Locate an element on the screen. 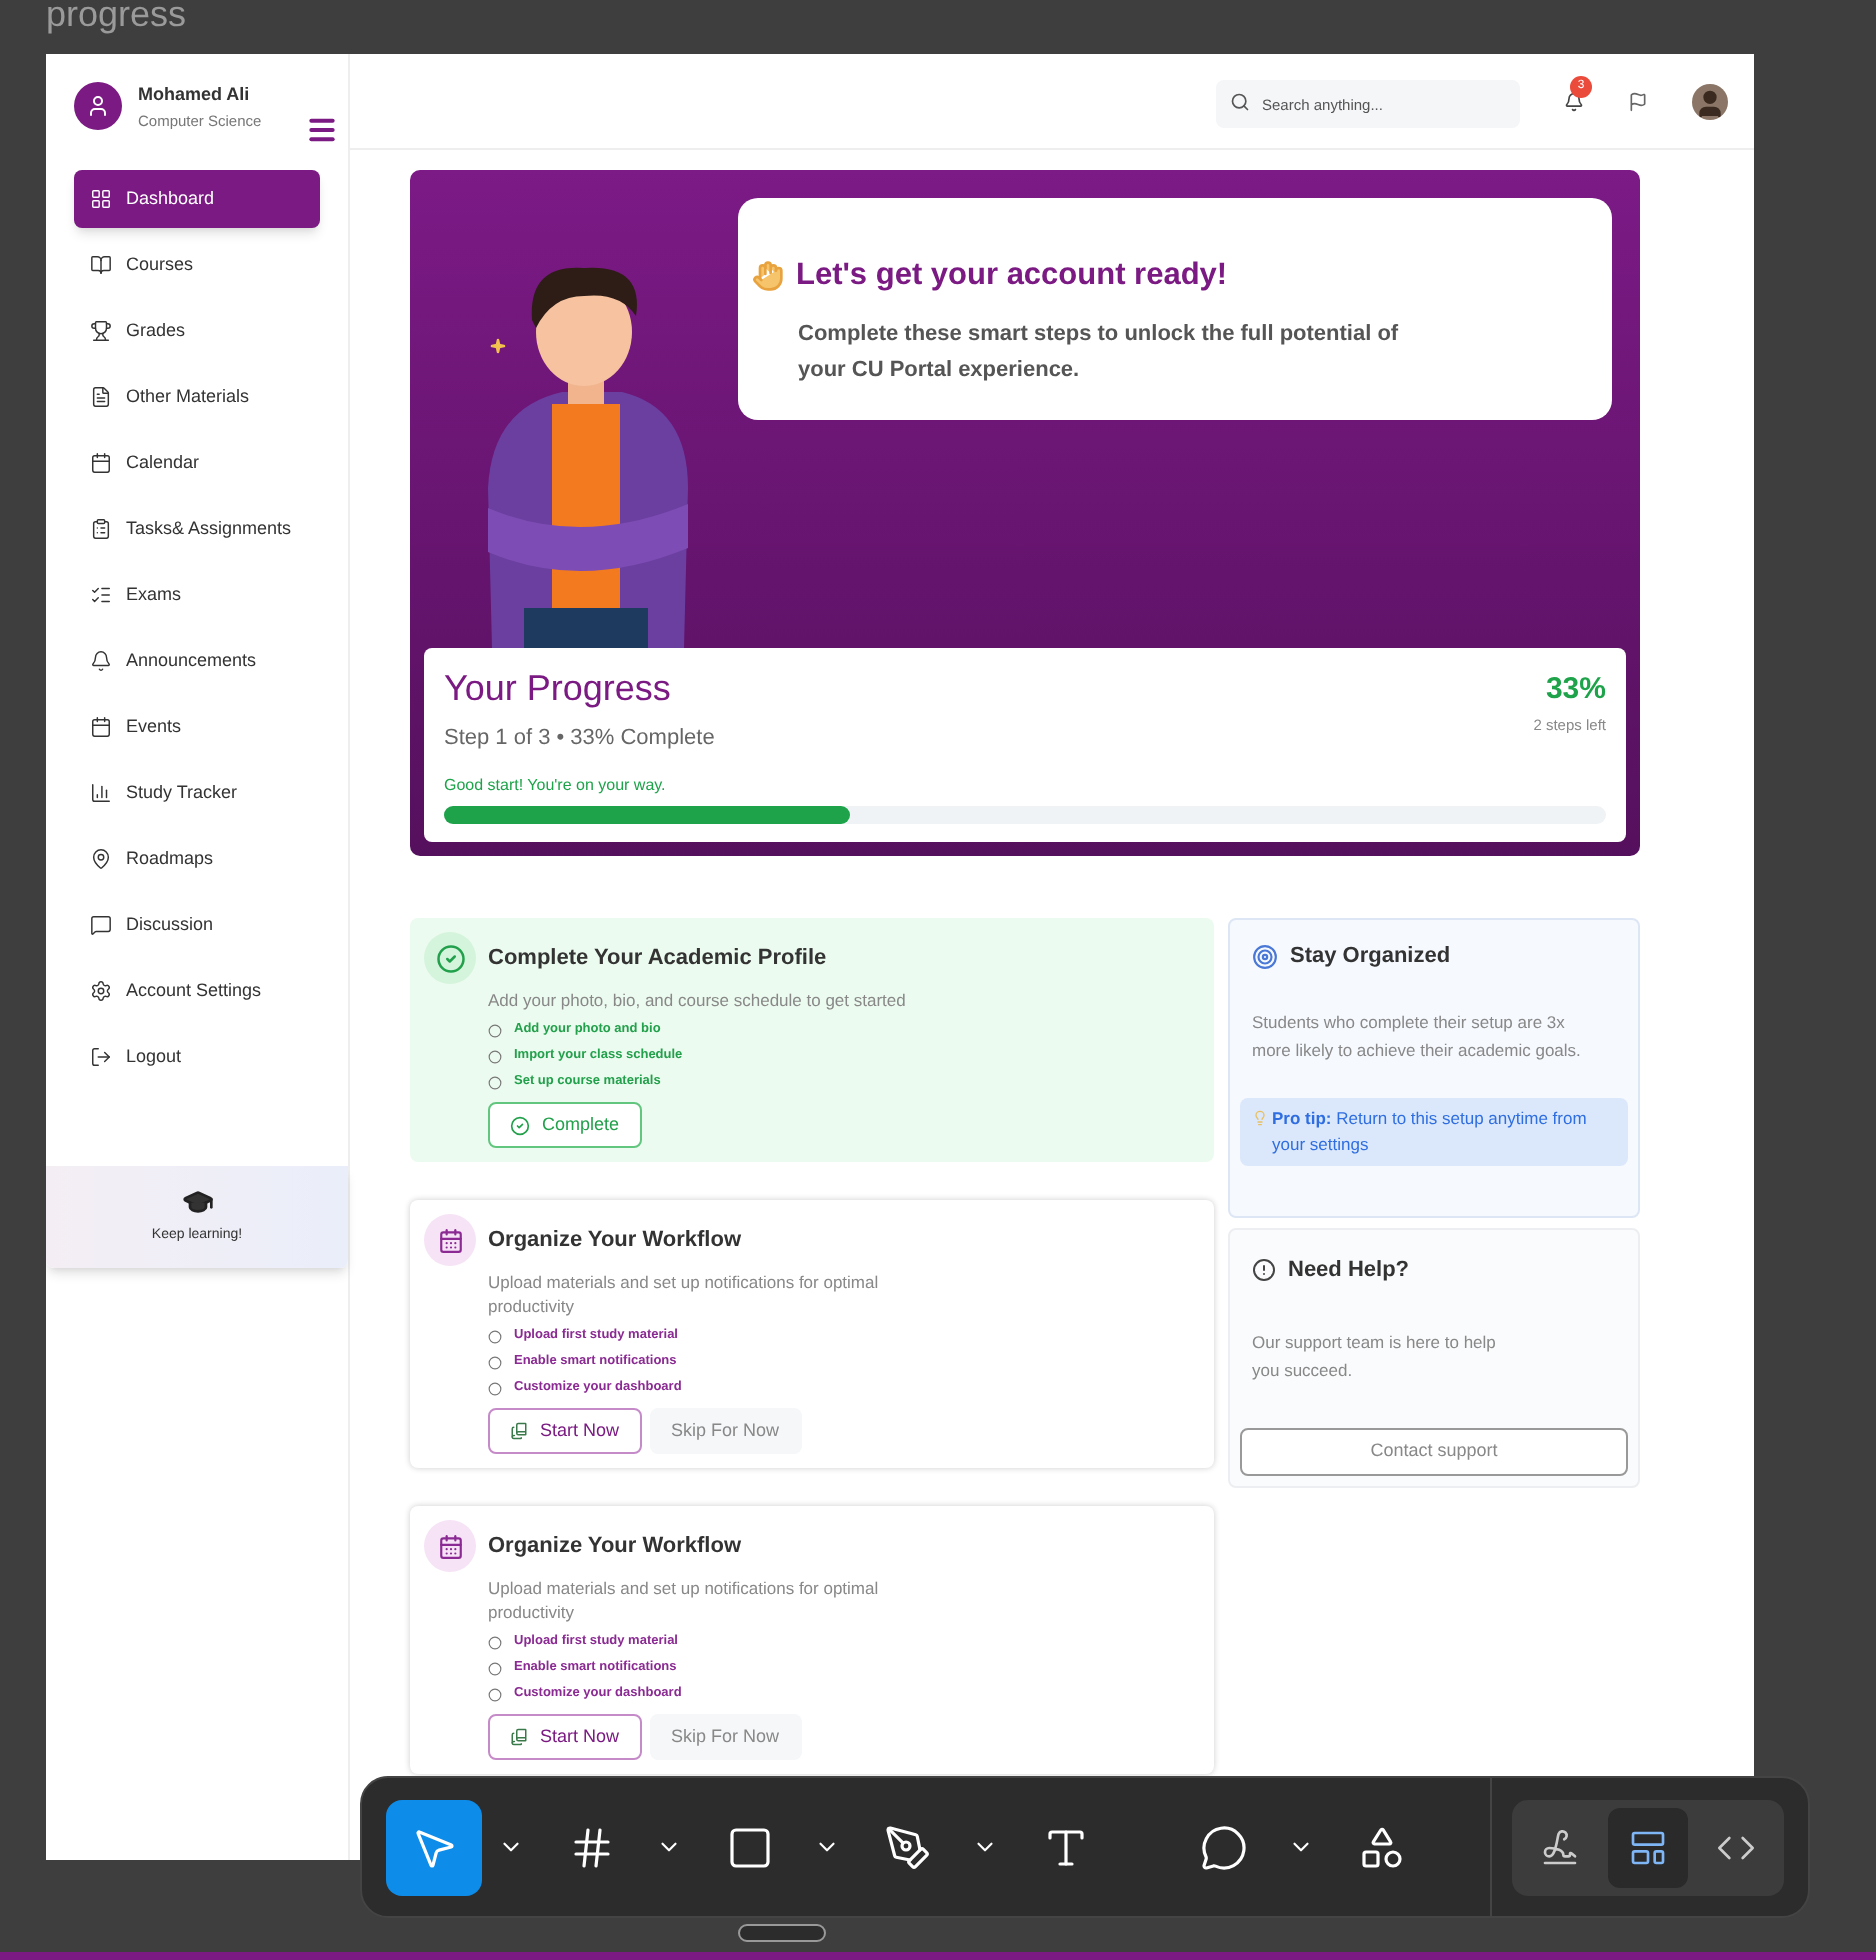  nav-item: Courses is located at coordinates (197, 264).